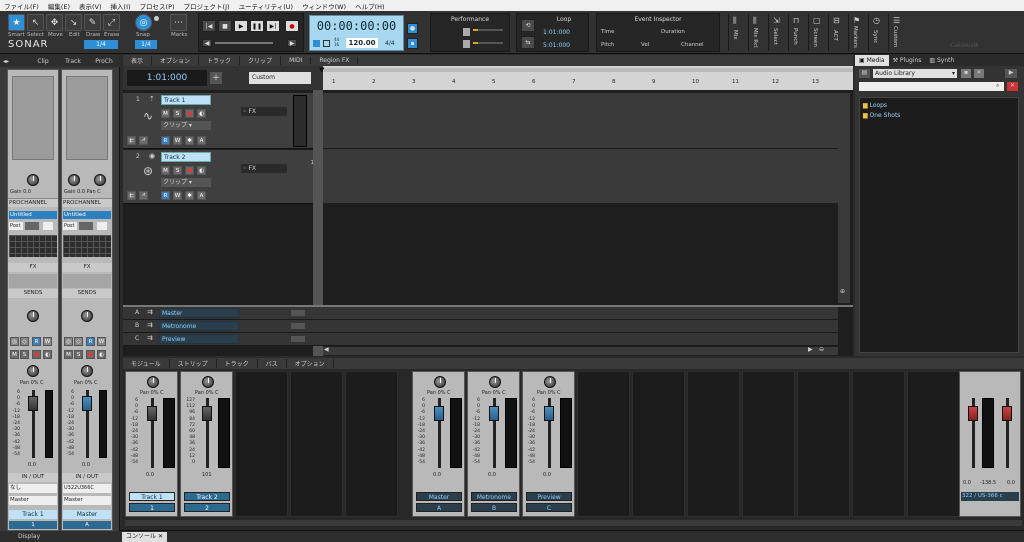 The height and width of the screenshot is (542, 1024). Describe the element at coordinates (737, 32) in the screenshot. I see `mix-module: ⫼ Mix` at that location.